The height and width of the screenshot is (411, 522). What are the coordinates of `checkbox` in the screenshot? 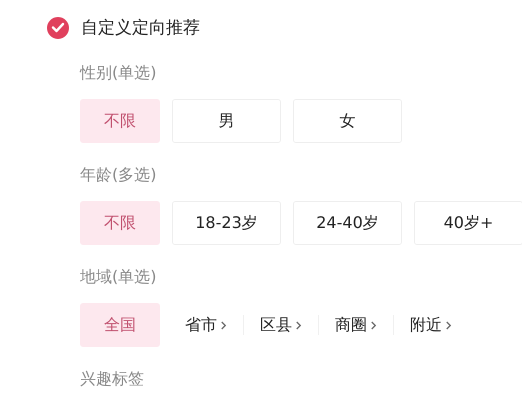 It's located at (58, 27).